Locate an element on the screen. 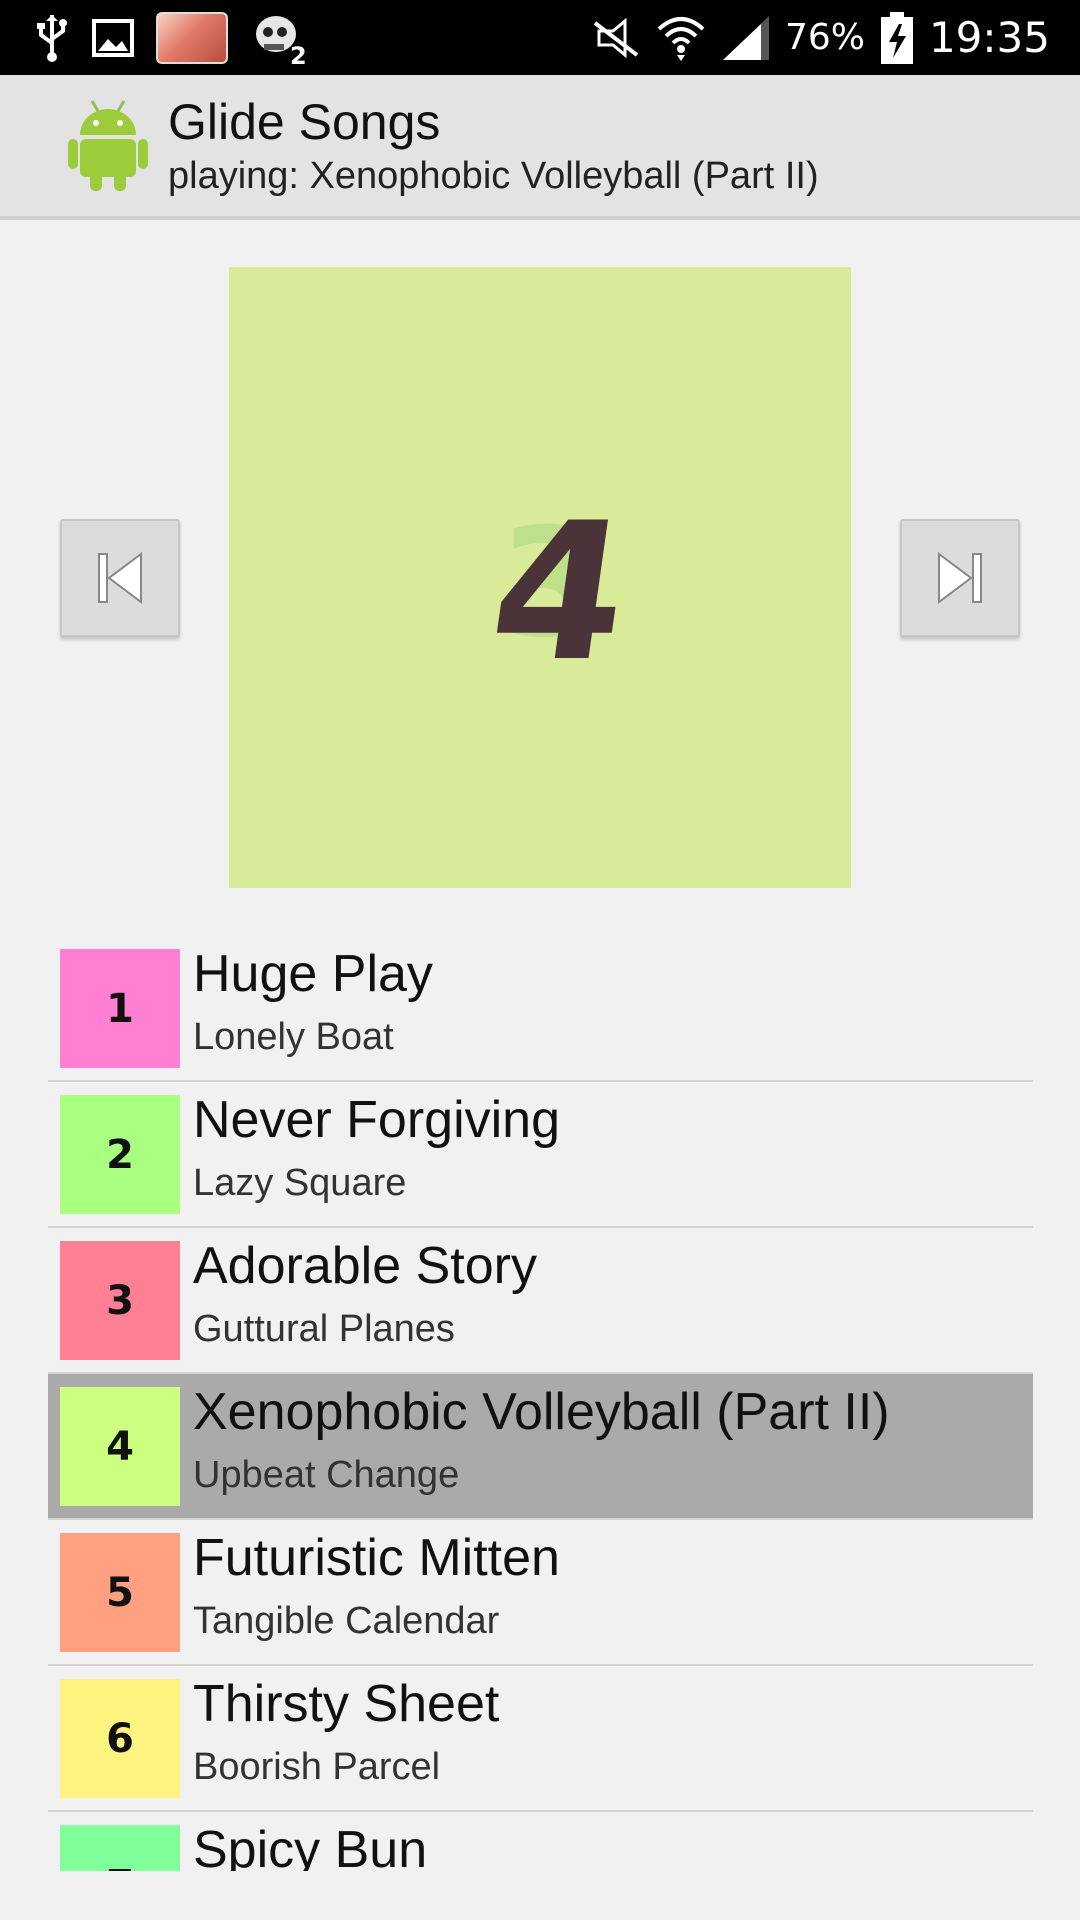 Image resolution: width=1080 pixels, height=1920 pixels. battery-percent: 76% is located at coordinates (824, 37).